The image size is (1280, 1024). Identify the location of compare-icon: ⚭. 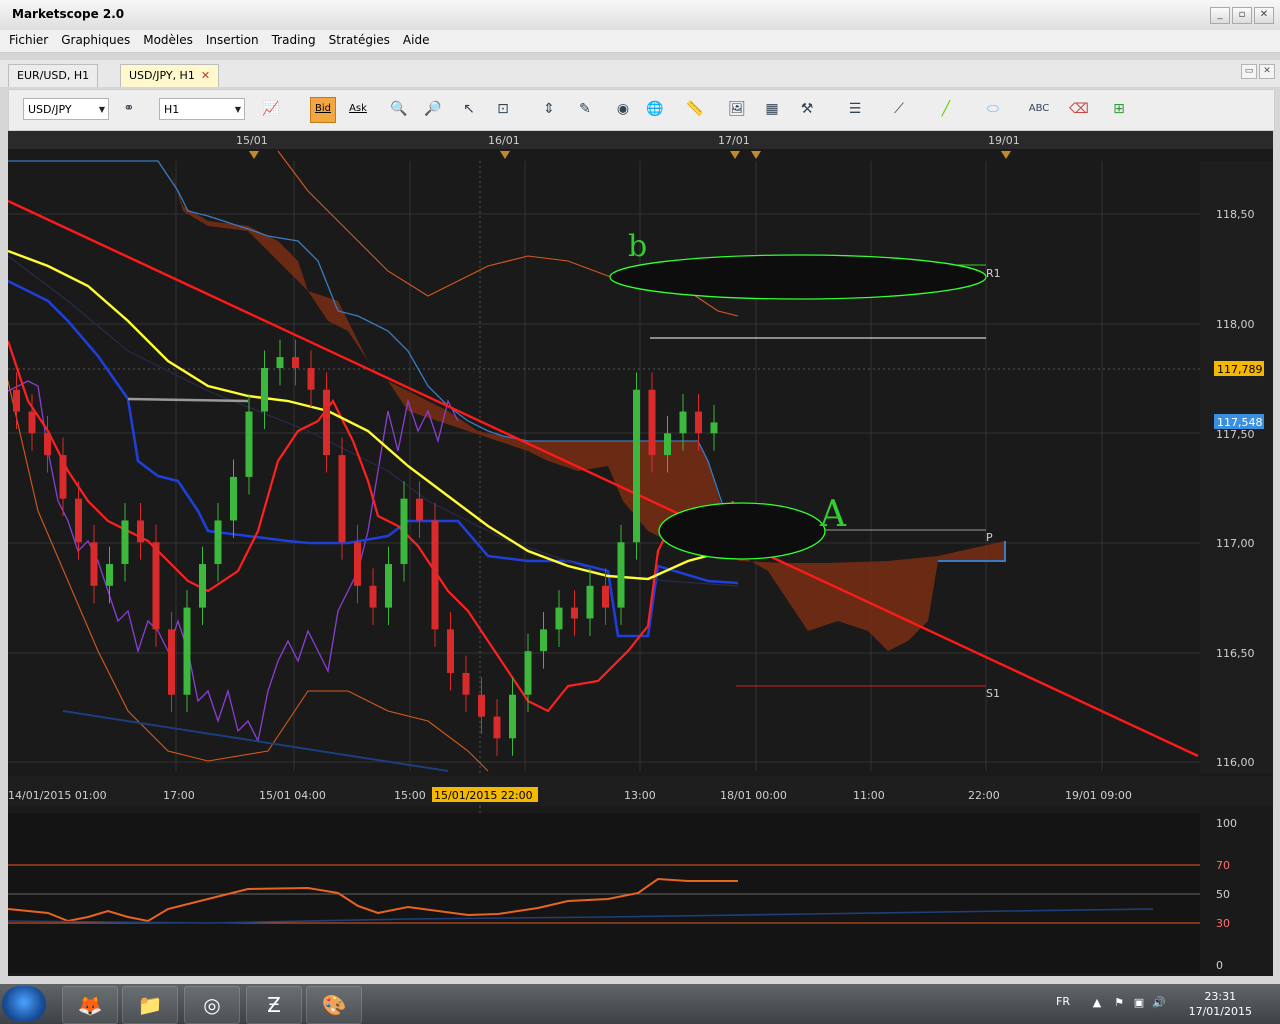
(129, 109).